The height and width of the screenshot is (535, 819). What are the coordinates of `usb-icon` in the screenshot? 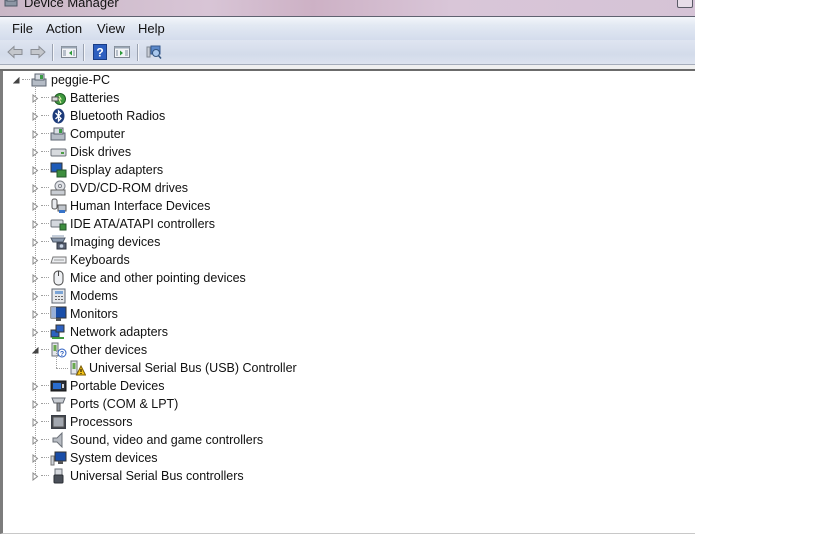 It's located at (58, 476).